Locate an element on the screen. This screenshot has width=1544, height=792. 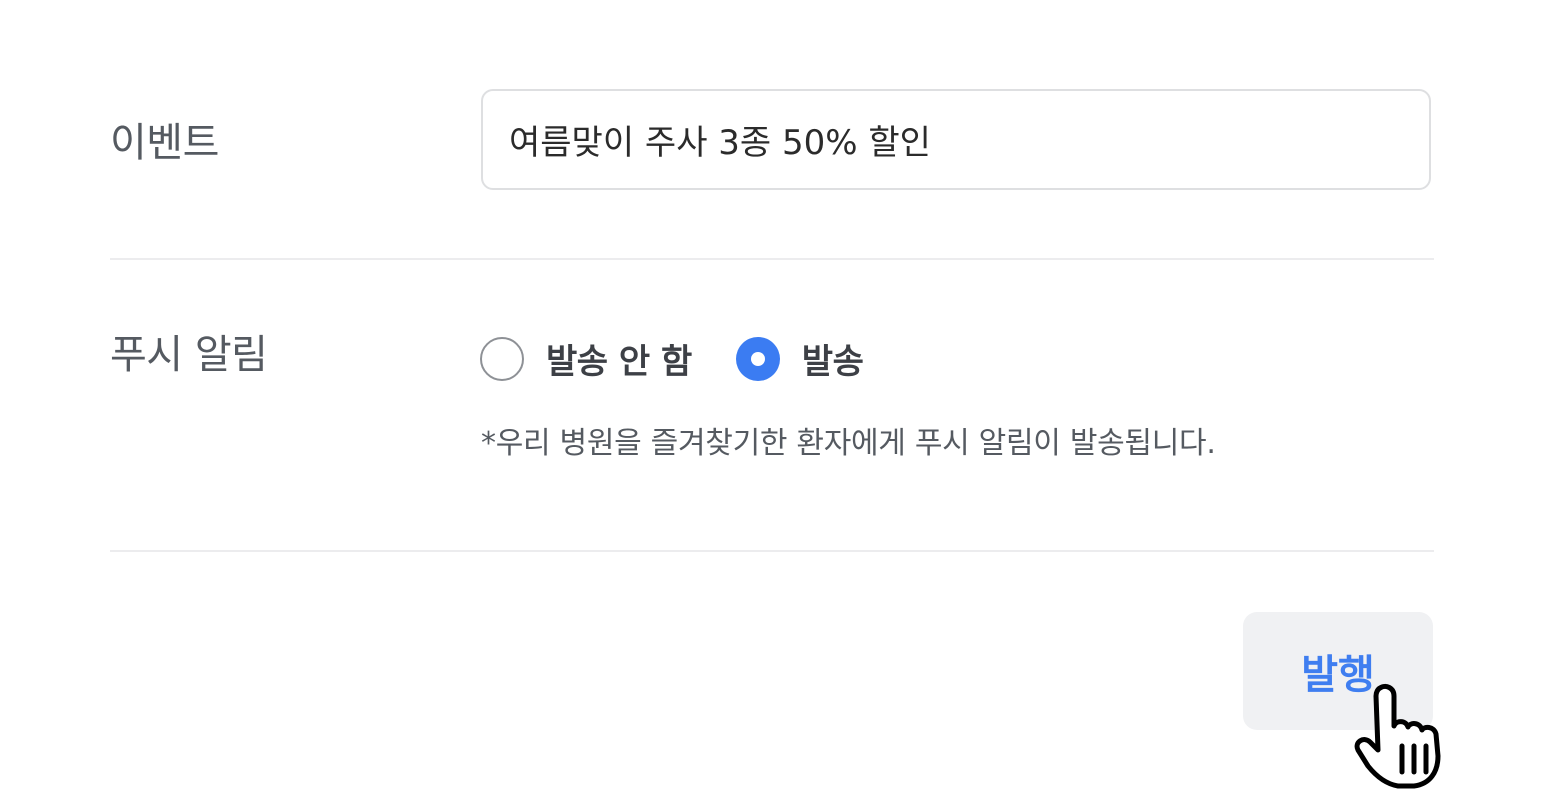
radio-checked-icon is located at coordinates (757, 358).